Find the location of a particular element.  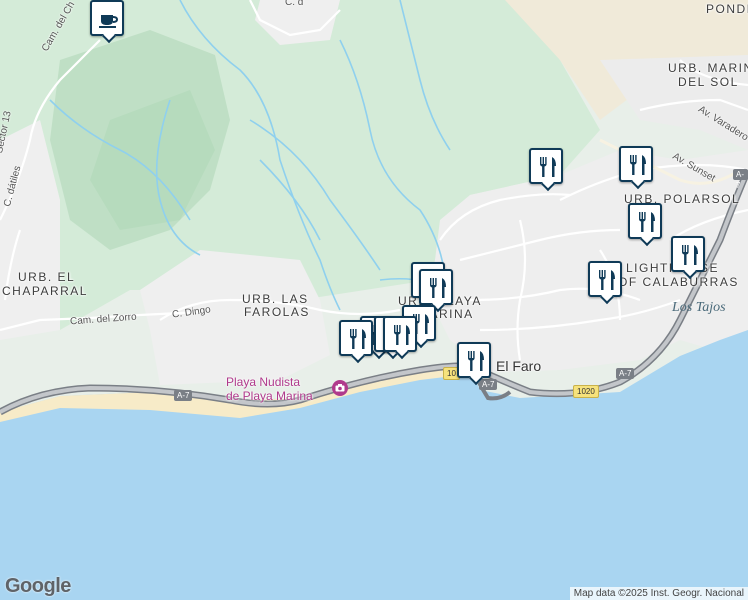

google-logo: Google is located at coordinates (38, 586).